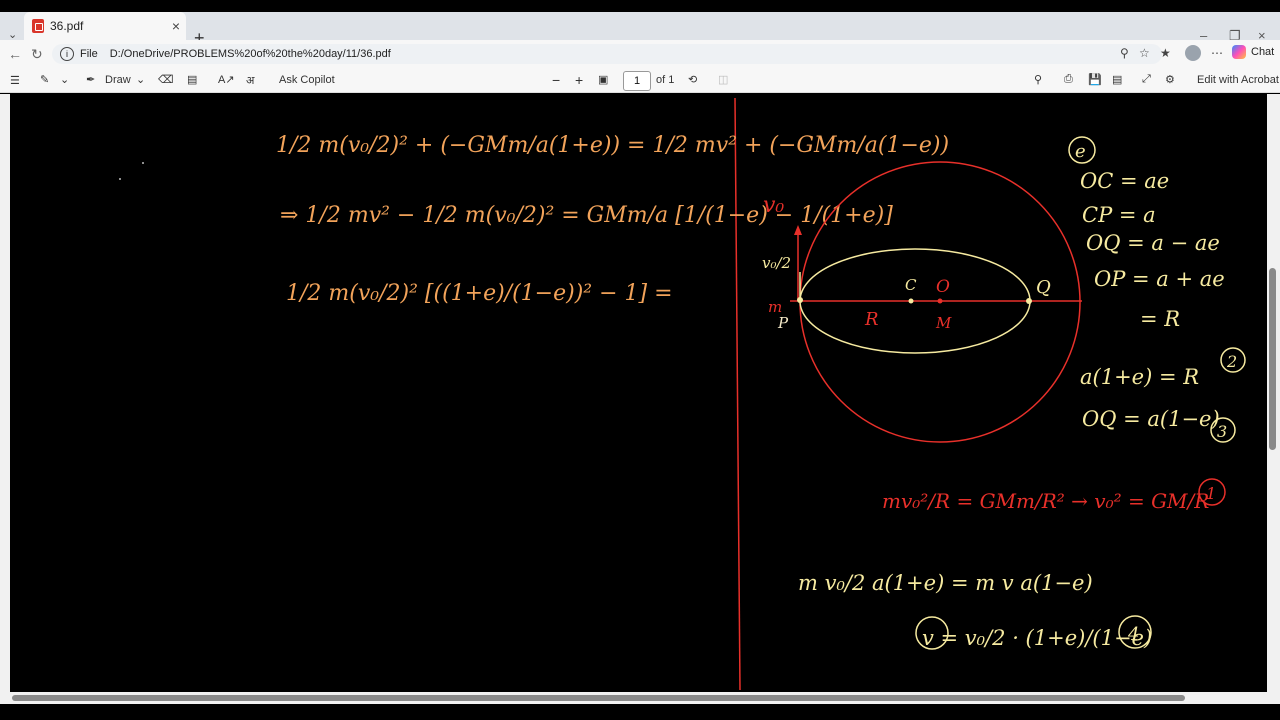 The width and height of the screenshot is (1280, 720). What do you see at coordinates (67, 54) in the screenshot?
I see `info-icon: i` at bounding box center [67, 54].